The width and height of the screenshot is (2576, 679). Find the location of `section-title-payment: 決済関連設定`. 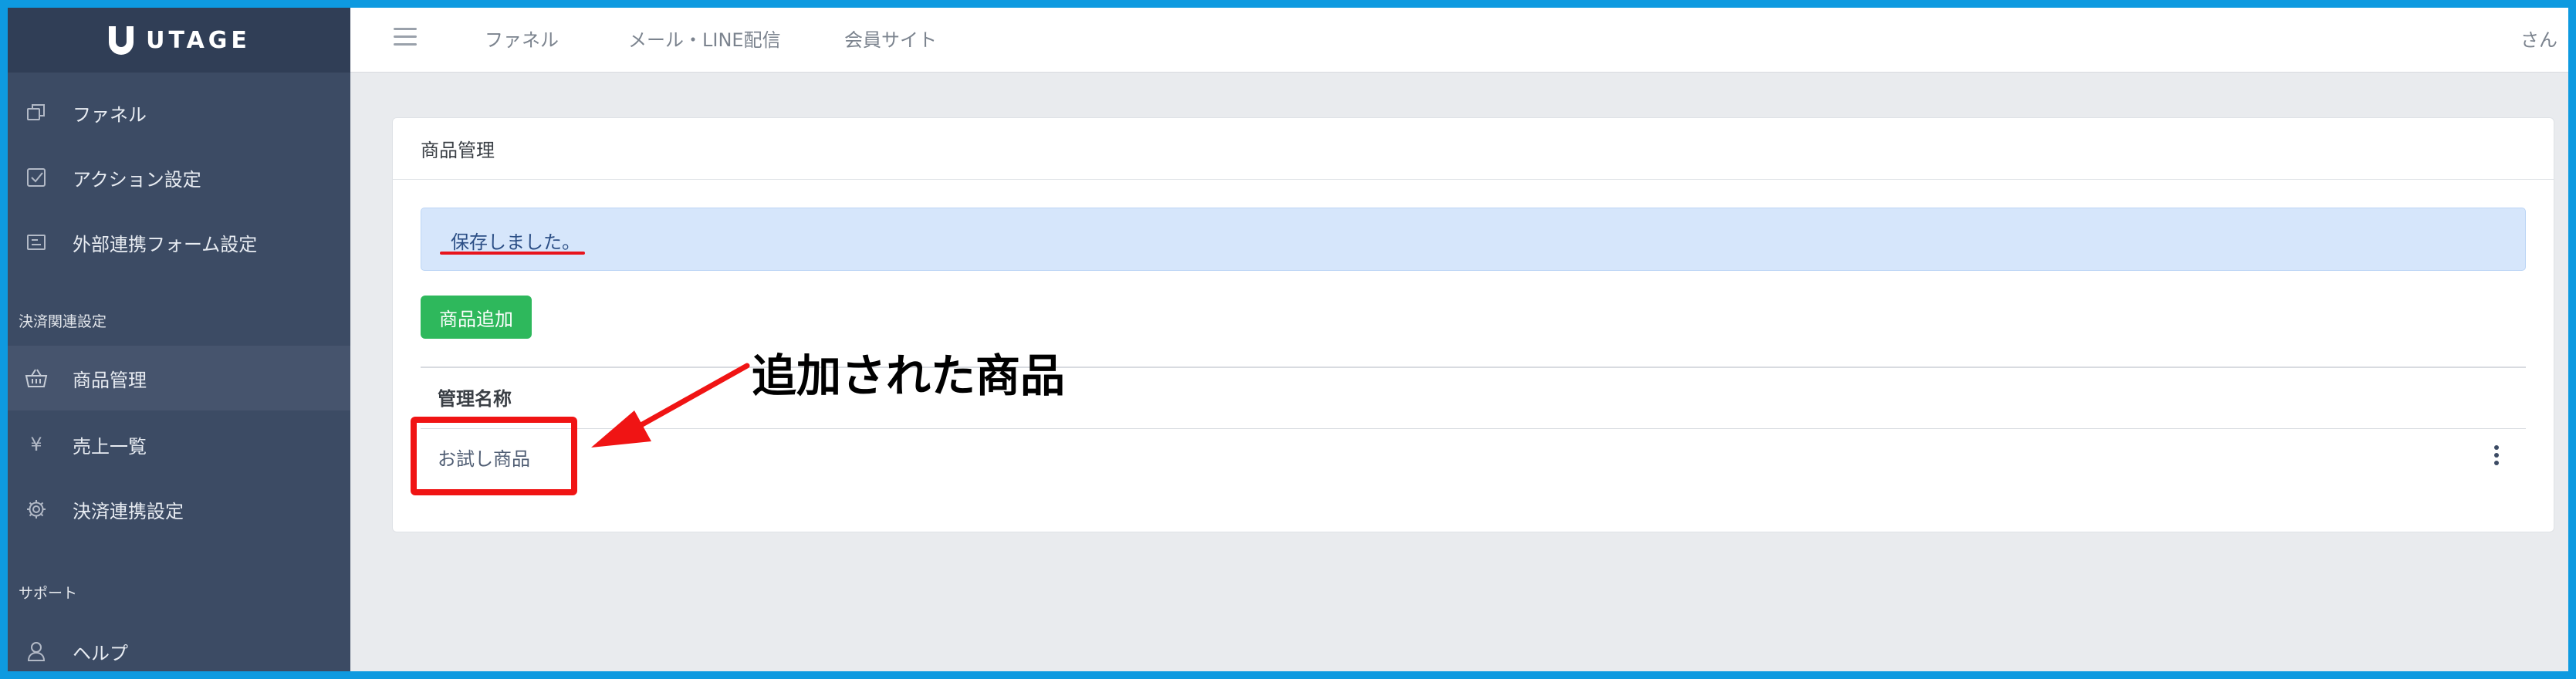

section-title-payment: 決済関連設定 is located at coordinates (63, 321).